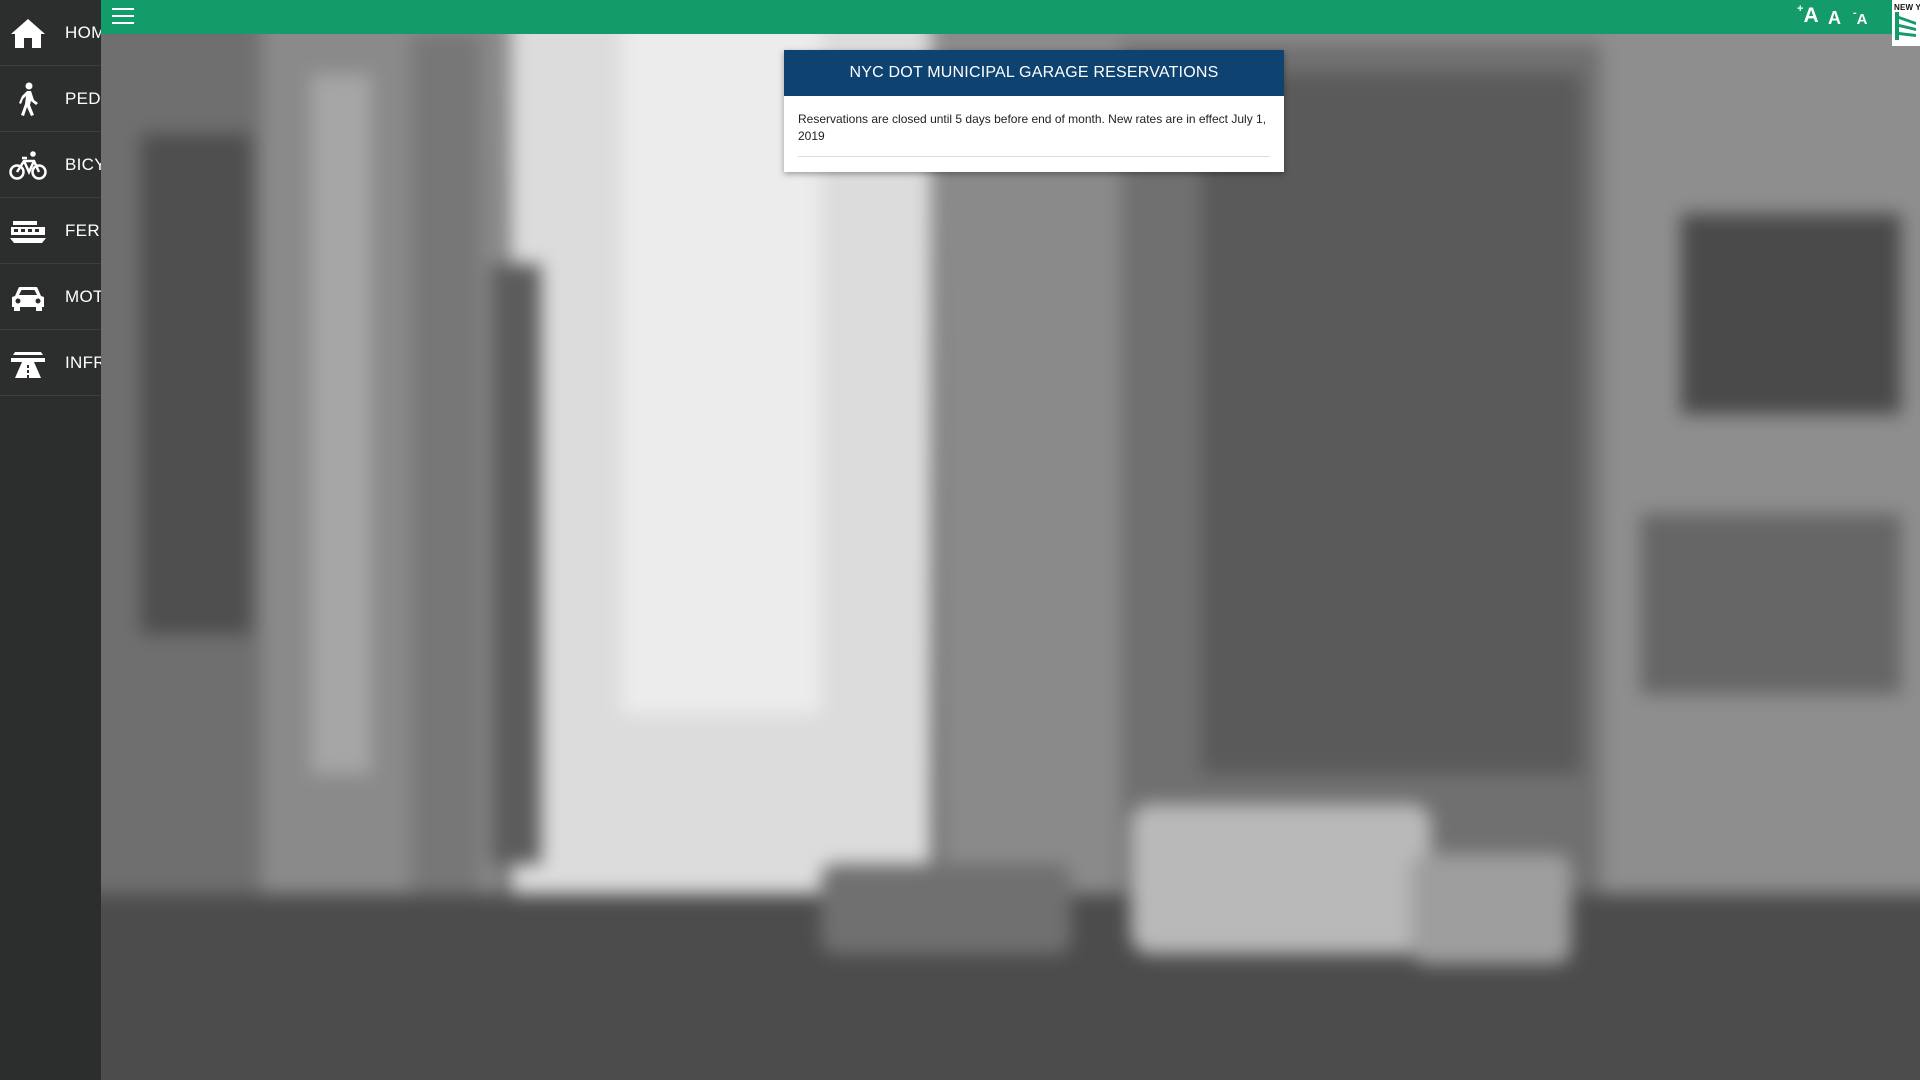 The height and width of the screenshot is (1080, 1920). What do you see at coordinates (83, 164) in the screenshot?
I see `sidebar-item-label: BICY` at bounding box center [83, 164].